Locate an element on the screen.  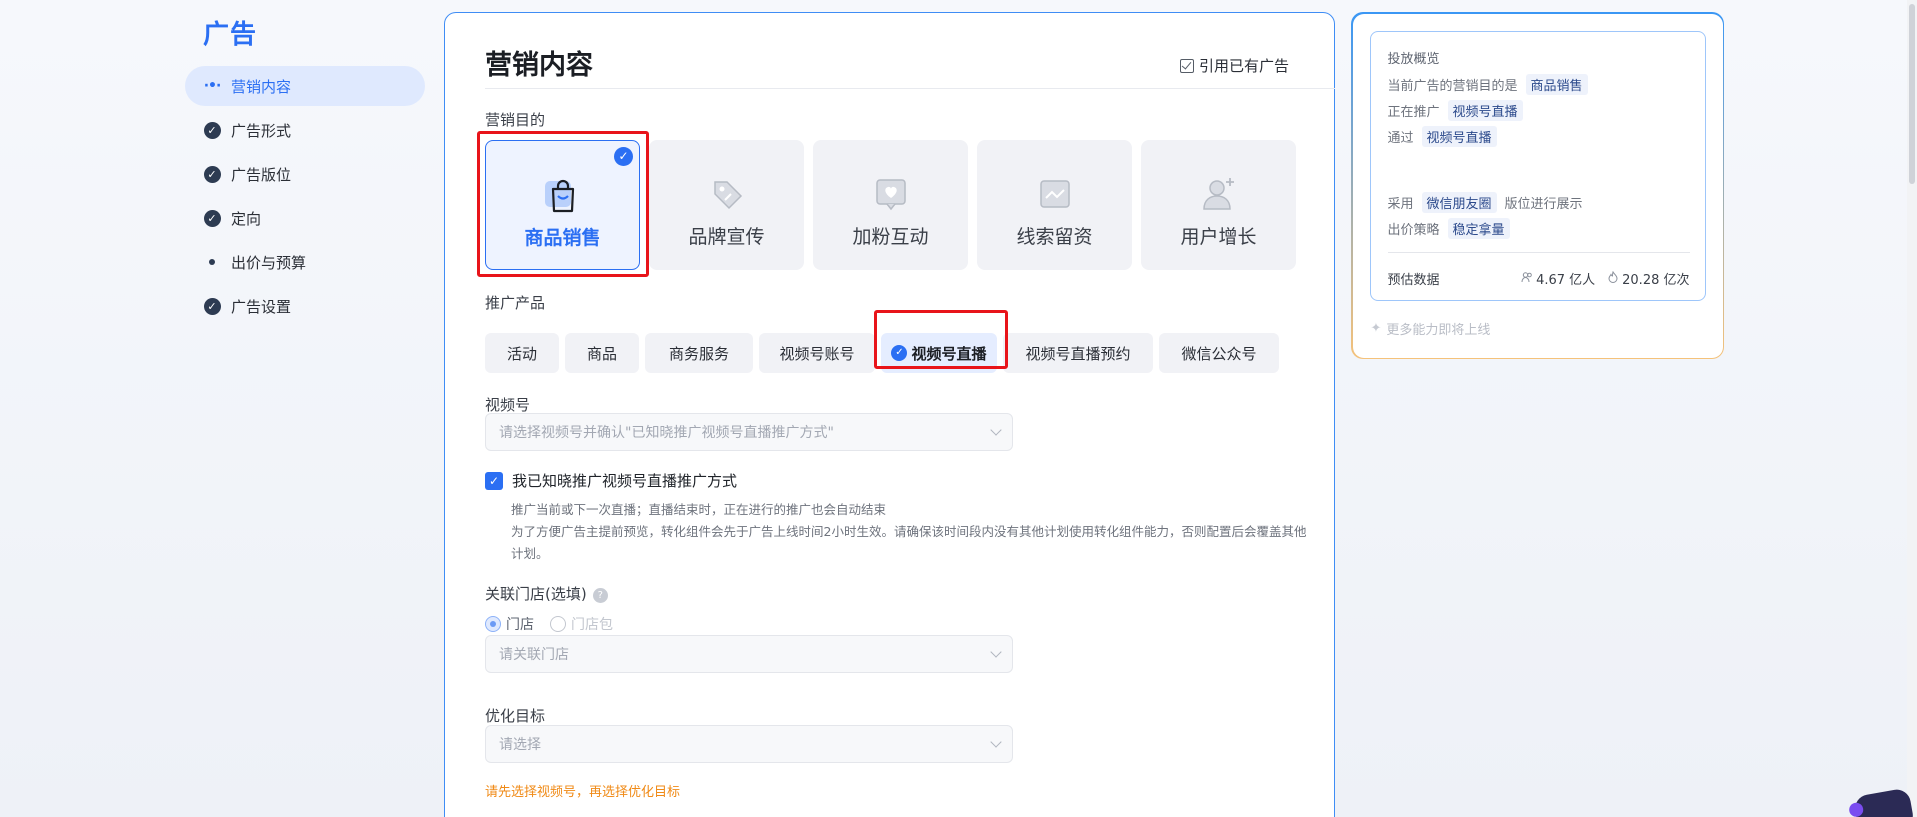
optimize-label: 优化目标 is located at coordinates (515, 716).